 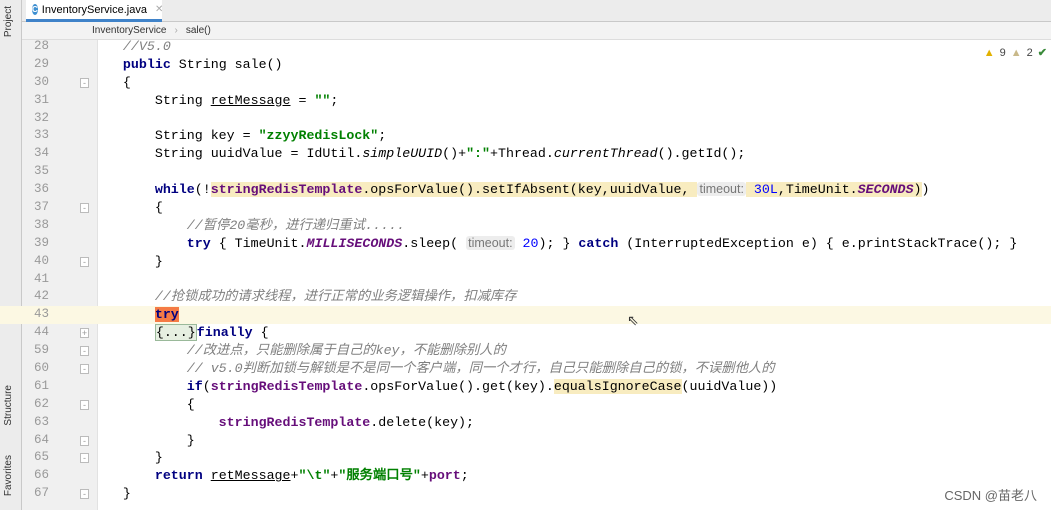 I want to click on code-line: 31 String retMessage = "";, so click(x=525, y=101).